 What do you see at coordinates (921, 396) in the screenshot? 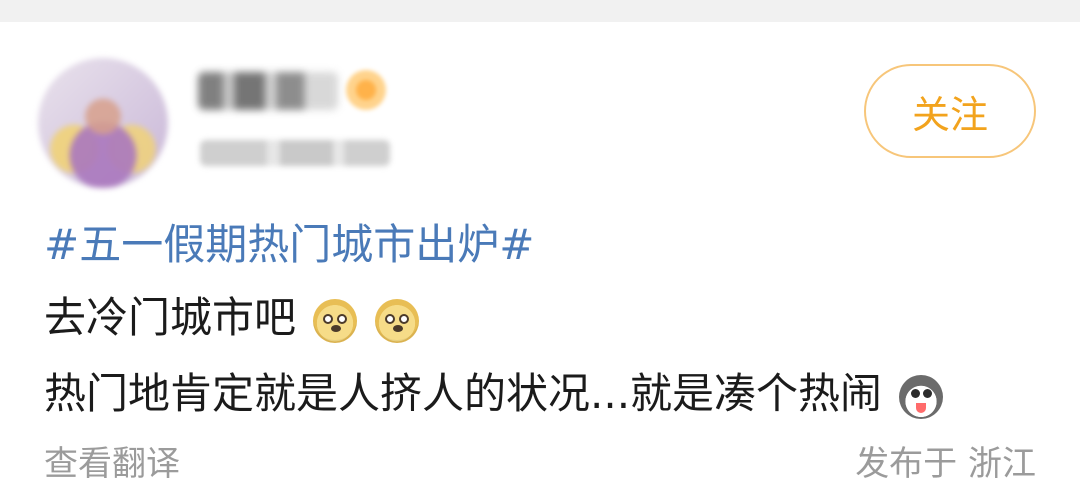
I see `husky-emoji-icon` at bounding box center [921, 396].